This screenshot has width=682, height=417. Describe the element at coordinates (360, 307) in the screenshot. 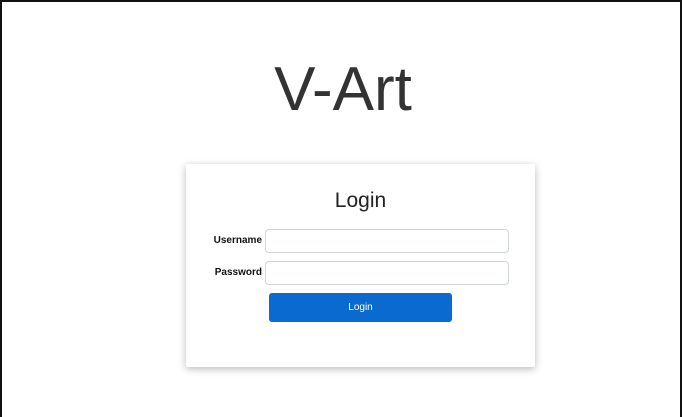

I see `login-button: Login` at that location.